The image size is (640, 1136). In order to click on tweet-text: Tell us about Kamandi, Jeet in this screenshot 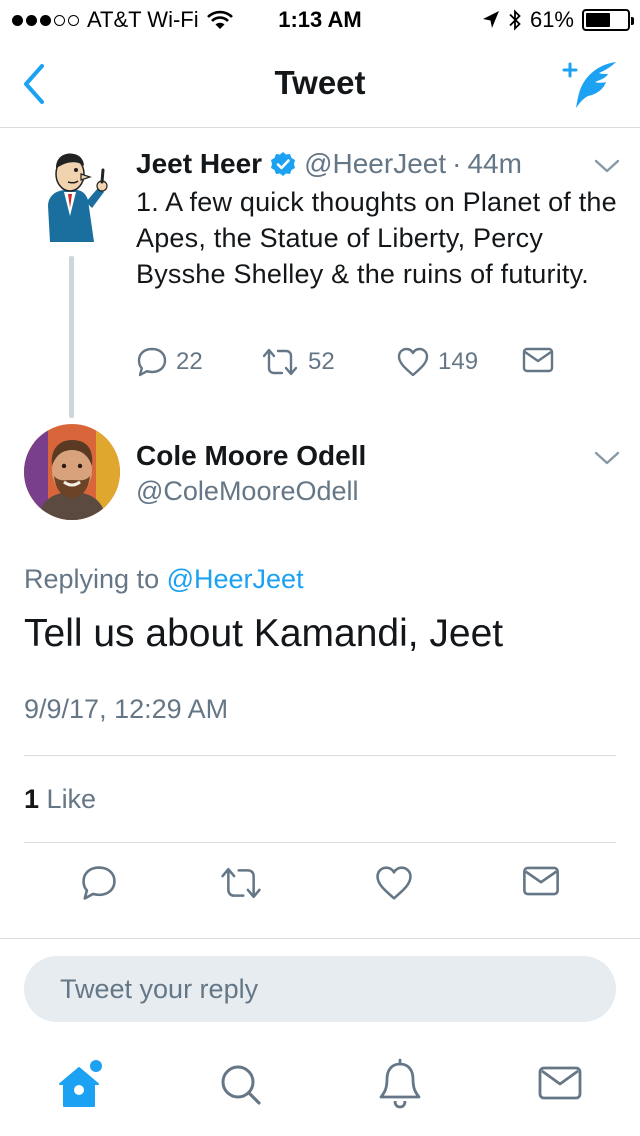, I will do `click(264, 633)`.